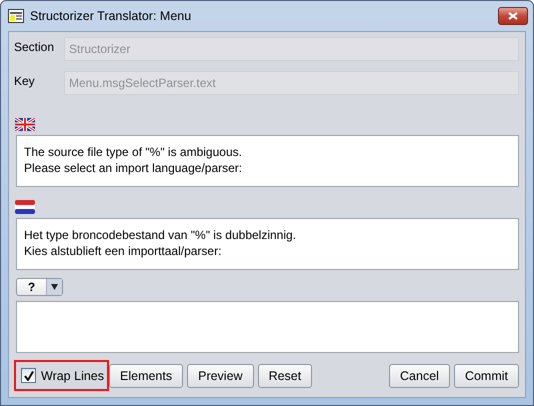 The image size is (534, 406). I want to click on action-button: Elements, so click(146, 376).